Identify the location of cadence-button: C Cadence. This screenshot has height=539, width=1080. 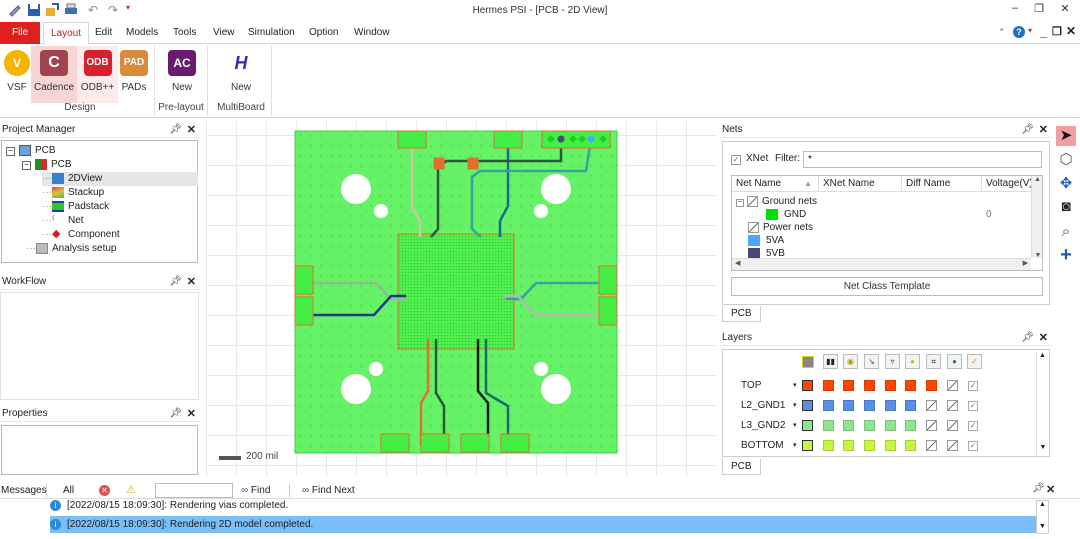
(54, 74).